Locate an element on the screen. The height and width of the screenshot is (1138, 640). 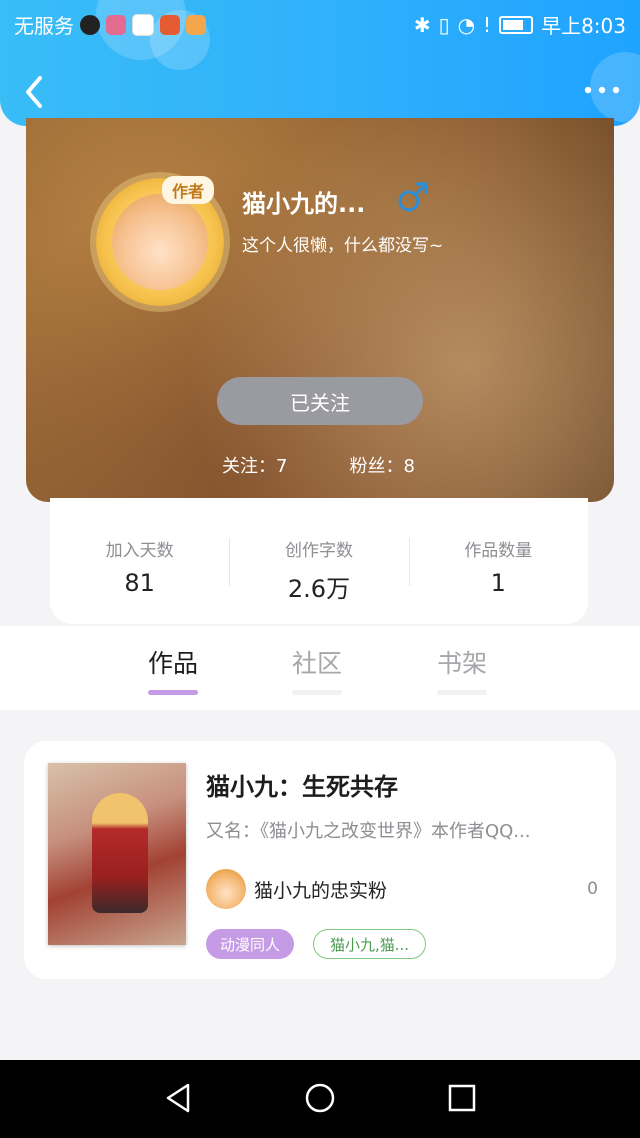
tab-label: 社区 is located at coordinates (317, 663).